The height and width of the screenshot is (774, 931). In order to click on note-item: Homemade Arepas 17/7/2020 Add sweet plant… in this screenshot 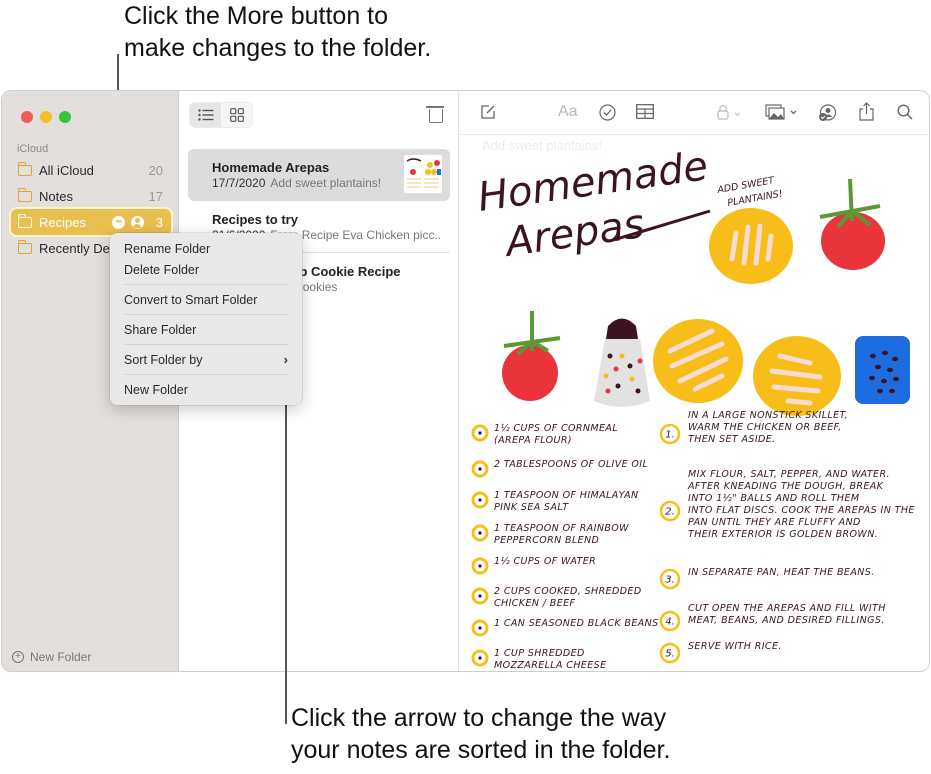, I will do `click(319, 175)`.